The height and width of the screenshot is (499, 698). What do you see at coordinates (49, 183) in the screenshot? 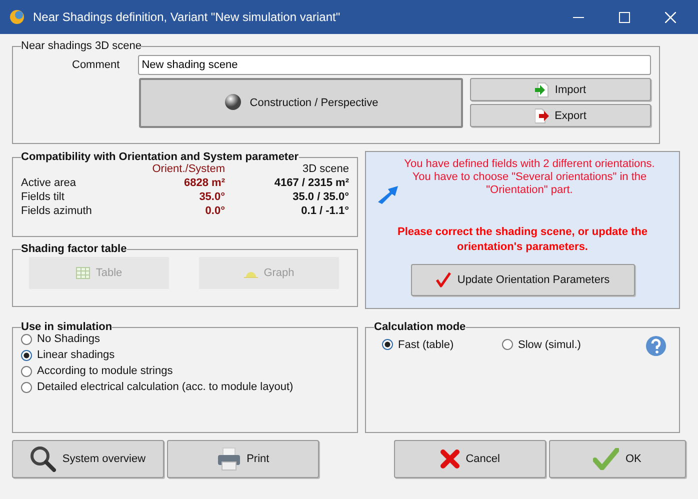
I see `row-label: Active area` at bounding box center [49, 183].